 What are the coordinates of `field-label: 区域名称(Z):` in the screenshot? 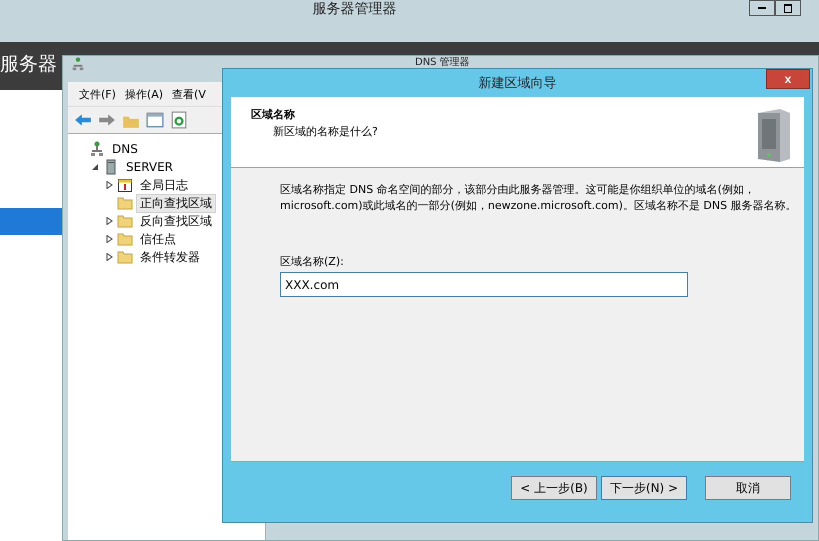 It's located at (312, 261).